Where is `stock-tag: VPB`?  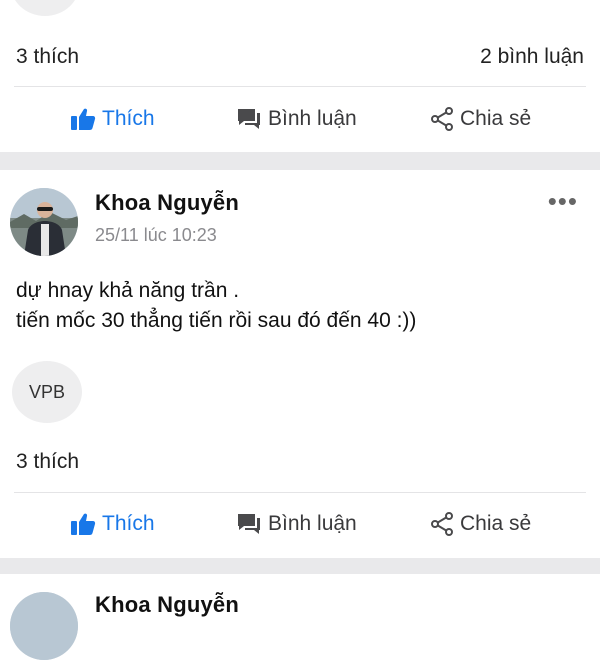
stock-tag: VPB is located at coordinates (47, 392).